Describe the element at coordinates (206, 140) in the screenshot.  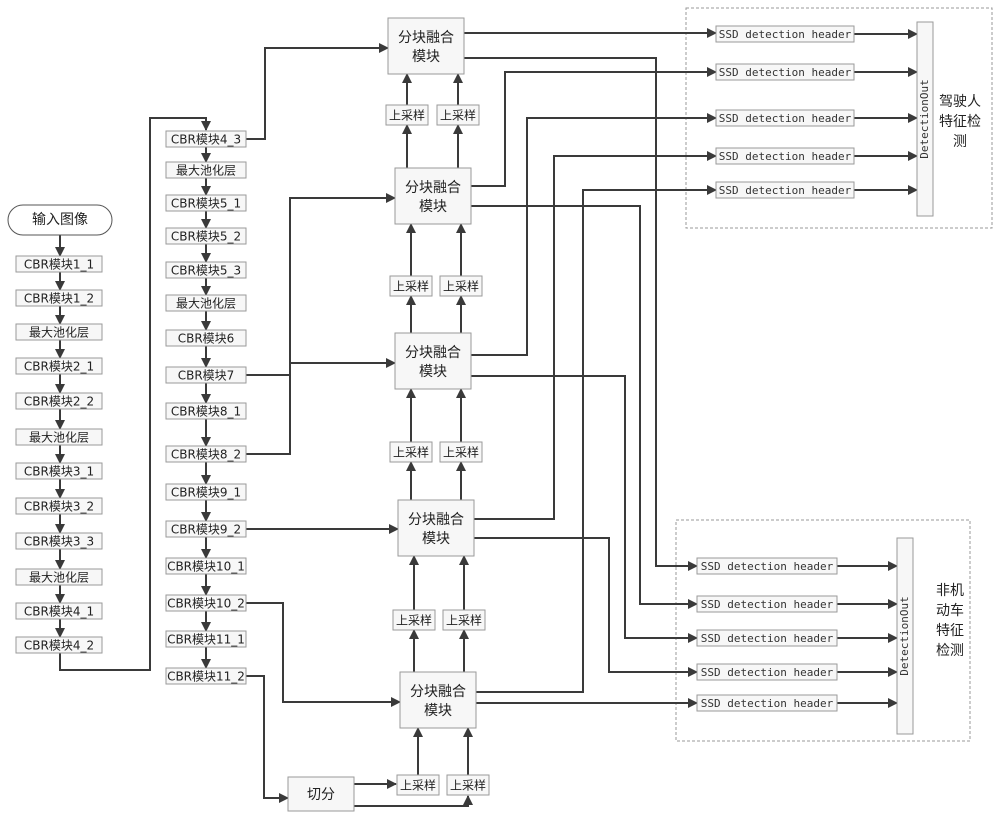
I see `col2-block-label: CBR模块4_3` at that location.